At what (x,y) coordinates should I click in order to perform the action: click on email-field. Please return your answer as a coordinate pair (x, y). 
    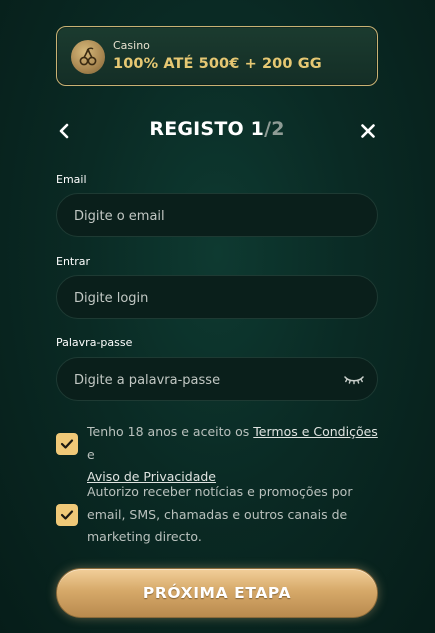
    Looking at the image, I should click on (204, 216).